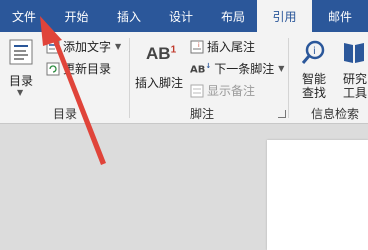  I want to click on footnote-ab-icon: AB1, so click(161, 53).